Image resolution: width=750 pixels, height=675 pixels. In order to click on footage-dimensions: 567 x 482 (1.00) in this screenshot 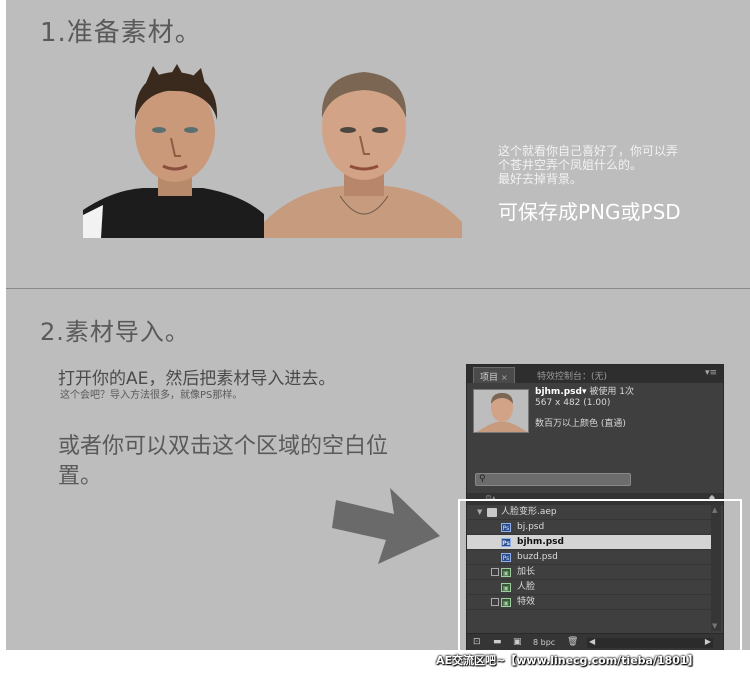, I will do `click(573, 403)`.